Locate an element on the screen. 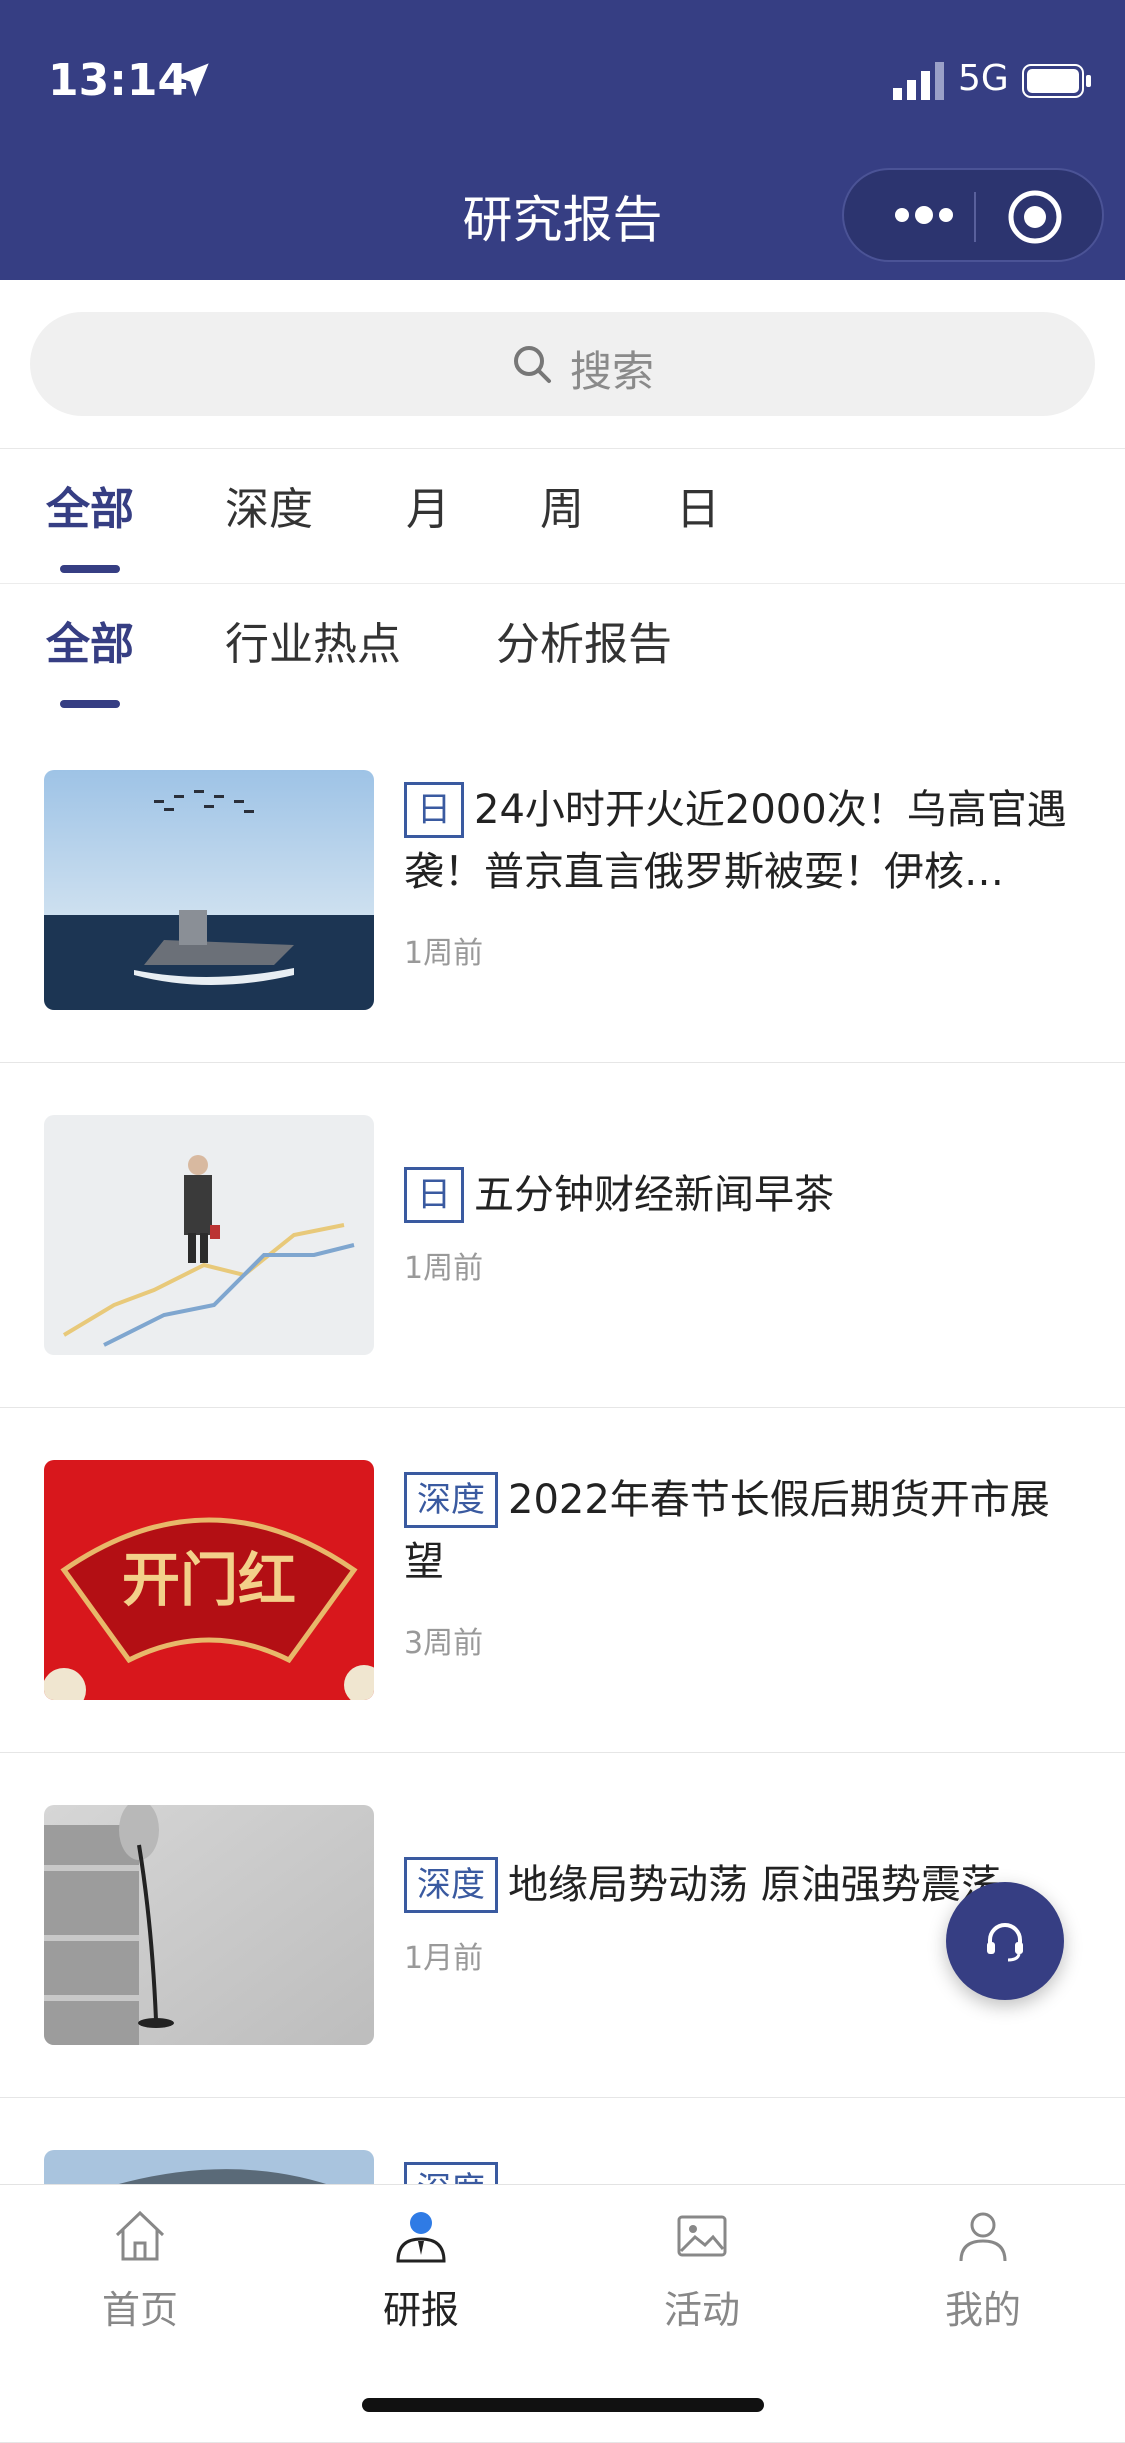 The height and width of the screenshot is (2443, 1125). tabbar-mine: 我的 is located at coordinates (983, 2269).